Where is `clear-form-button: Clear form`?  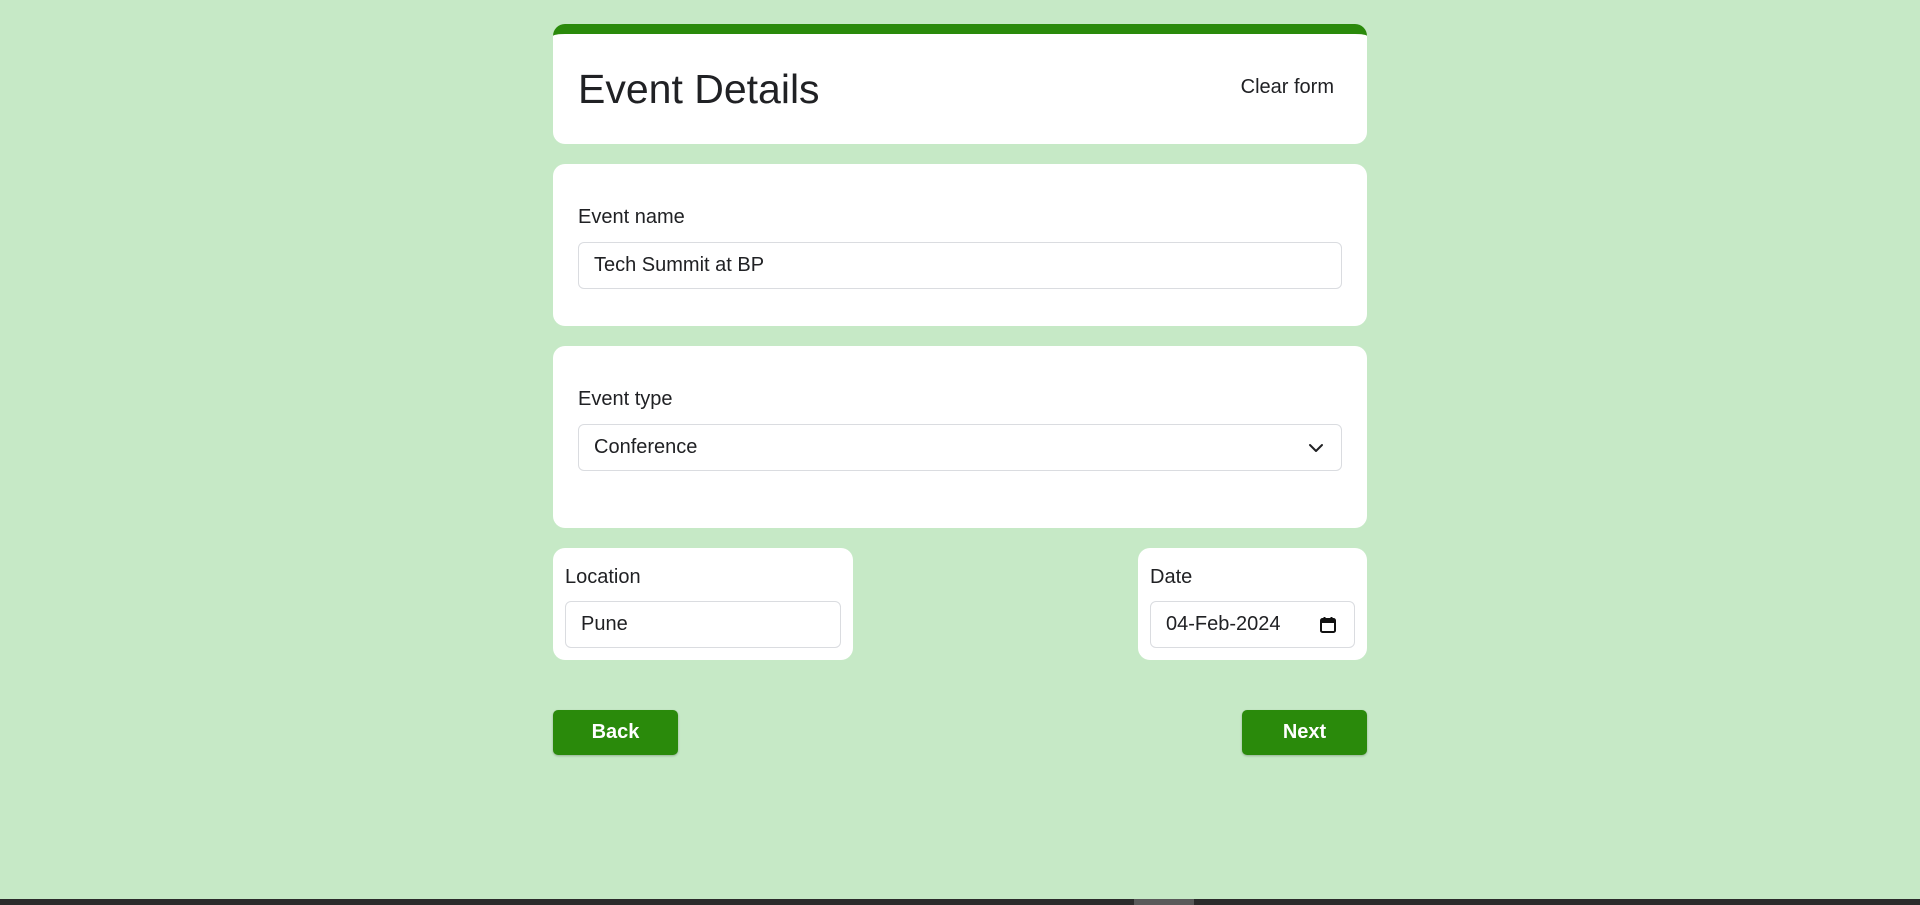
clear-form-button: Clear form is located at coordinates (1287, 87).